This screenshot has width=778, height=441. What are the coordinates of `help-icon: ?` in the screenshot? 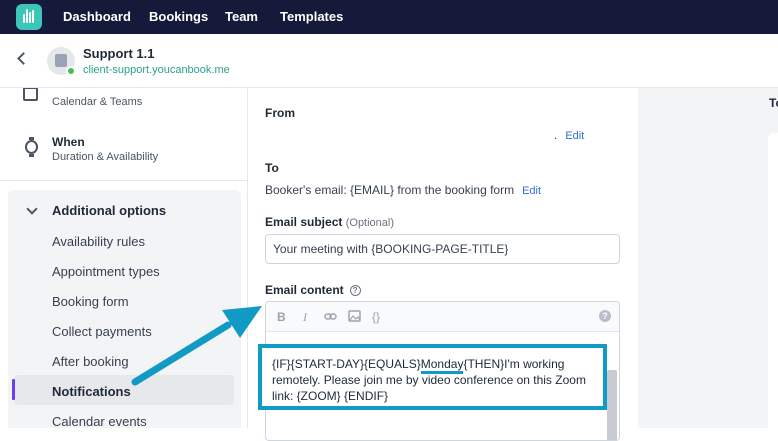 It's located at (355, 290).